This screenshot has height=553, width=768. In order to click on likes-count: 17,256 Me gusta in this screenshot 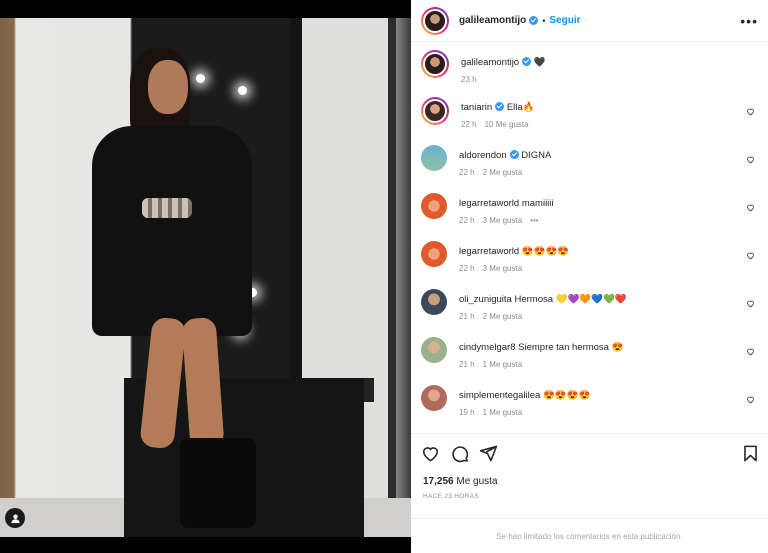, I will do `click(460, 481)`.